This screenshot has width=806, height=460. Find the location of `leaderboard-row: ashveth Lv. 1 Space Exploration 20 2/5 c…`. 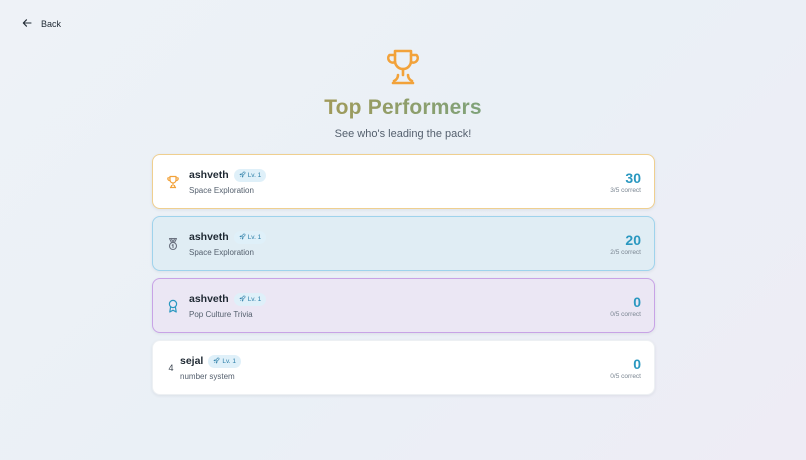

leaderboard-row: ashveth Lv. 1 Space Exploration 20 2/5 c… is located at coordinates (403, 243).